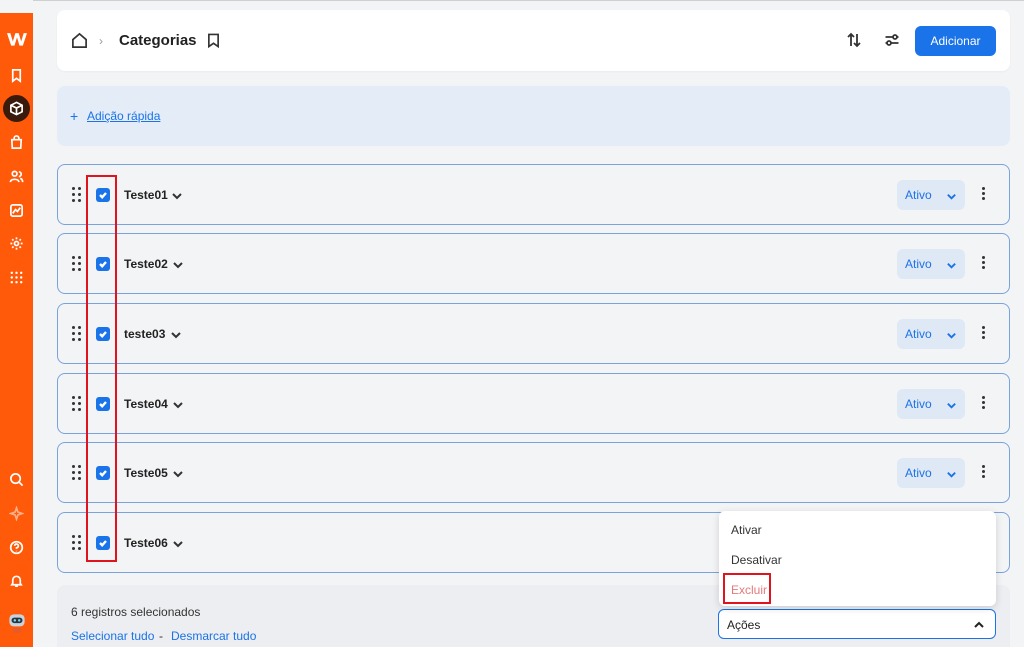  Describe the element at coordinates (16, 621) in the screenshot. I see `avatar` at that location.